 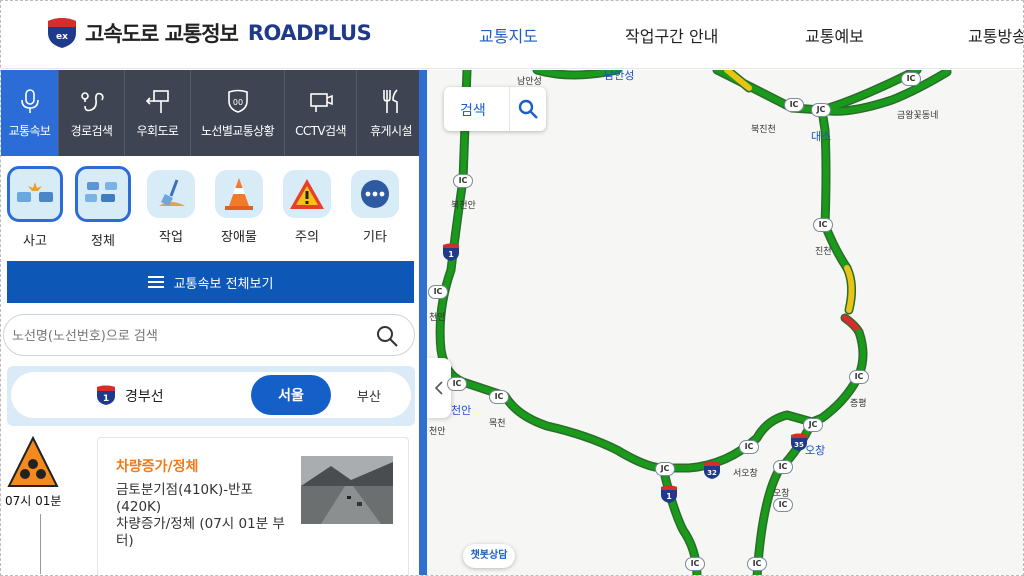 I want to click on chatbot-button: 챗봇상담, so click(x=489, y=556).